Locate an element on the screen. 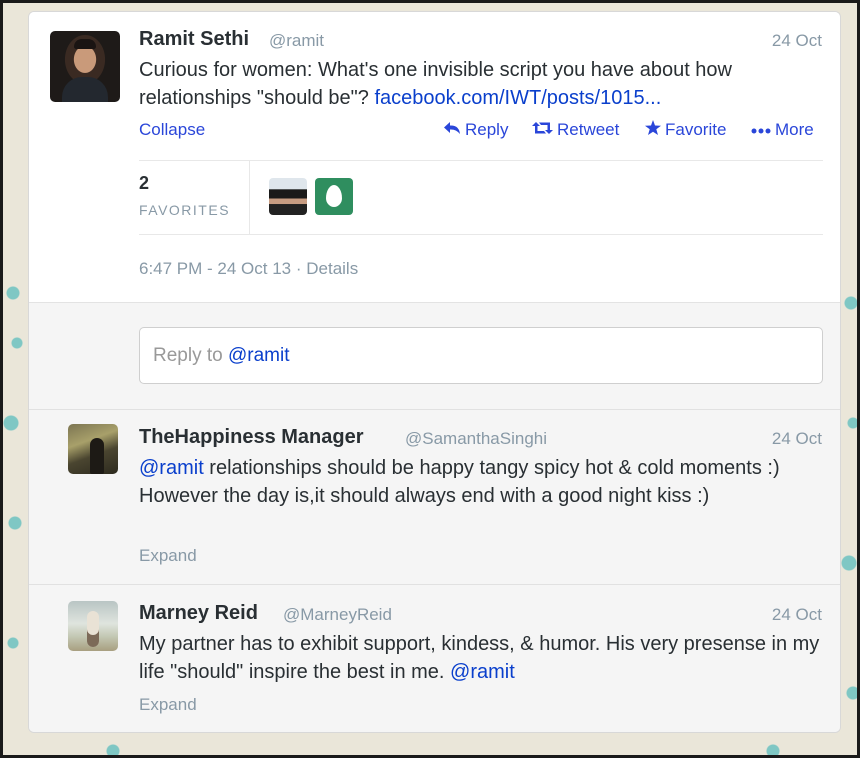 This screenshot has height=758, width=860. reply-label: Reply is located at coordinates (487, 129).